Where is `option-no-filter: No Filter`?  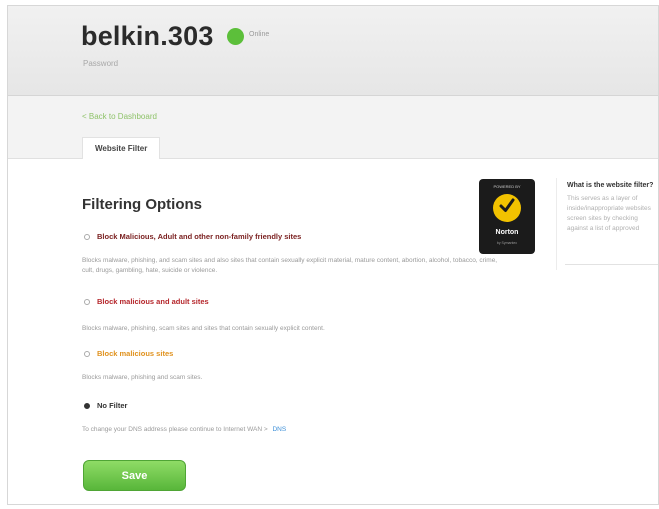 option-no-filter: No Filter is located at coordinates (105, 405).